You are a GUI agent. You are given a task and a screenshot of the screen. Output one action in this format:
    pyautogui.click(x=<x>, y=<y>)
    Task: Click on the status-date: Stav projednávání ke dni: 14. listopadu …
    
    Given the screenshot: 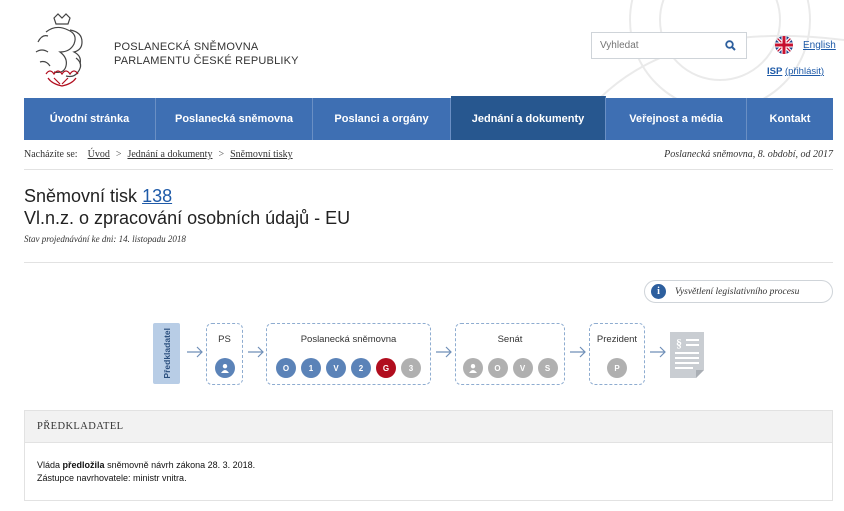 What is the action you would take?
    pyautogui.click(x=105, y=239)
    